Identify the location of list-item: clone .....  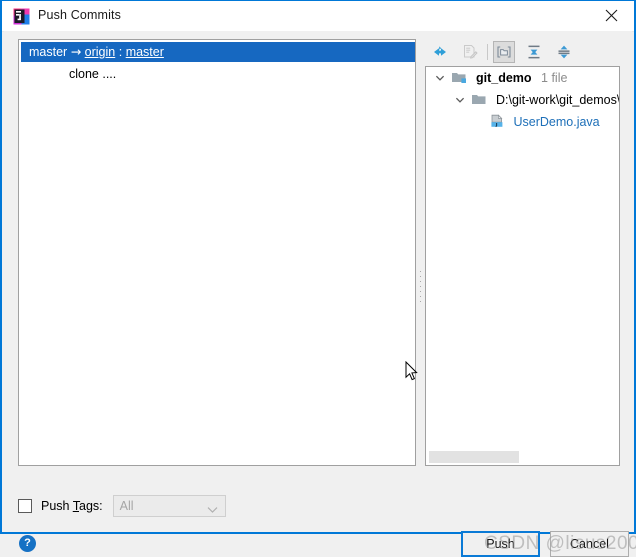
(68, 74).